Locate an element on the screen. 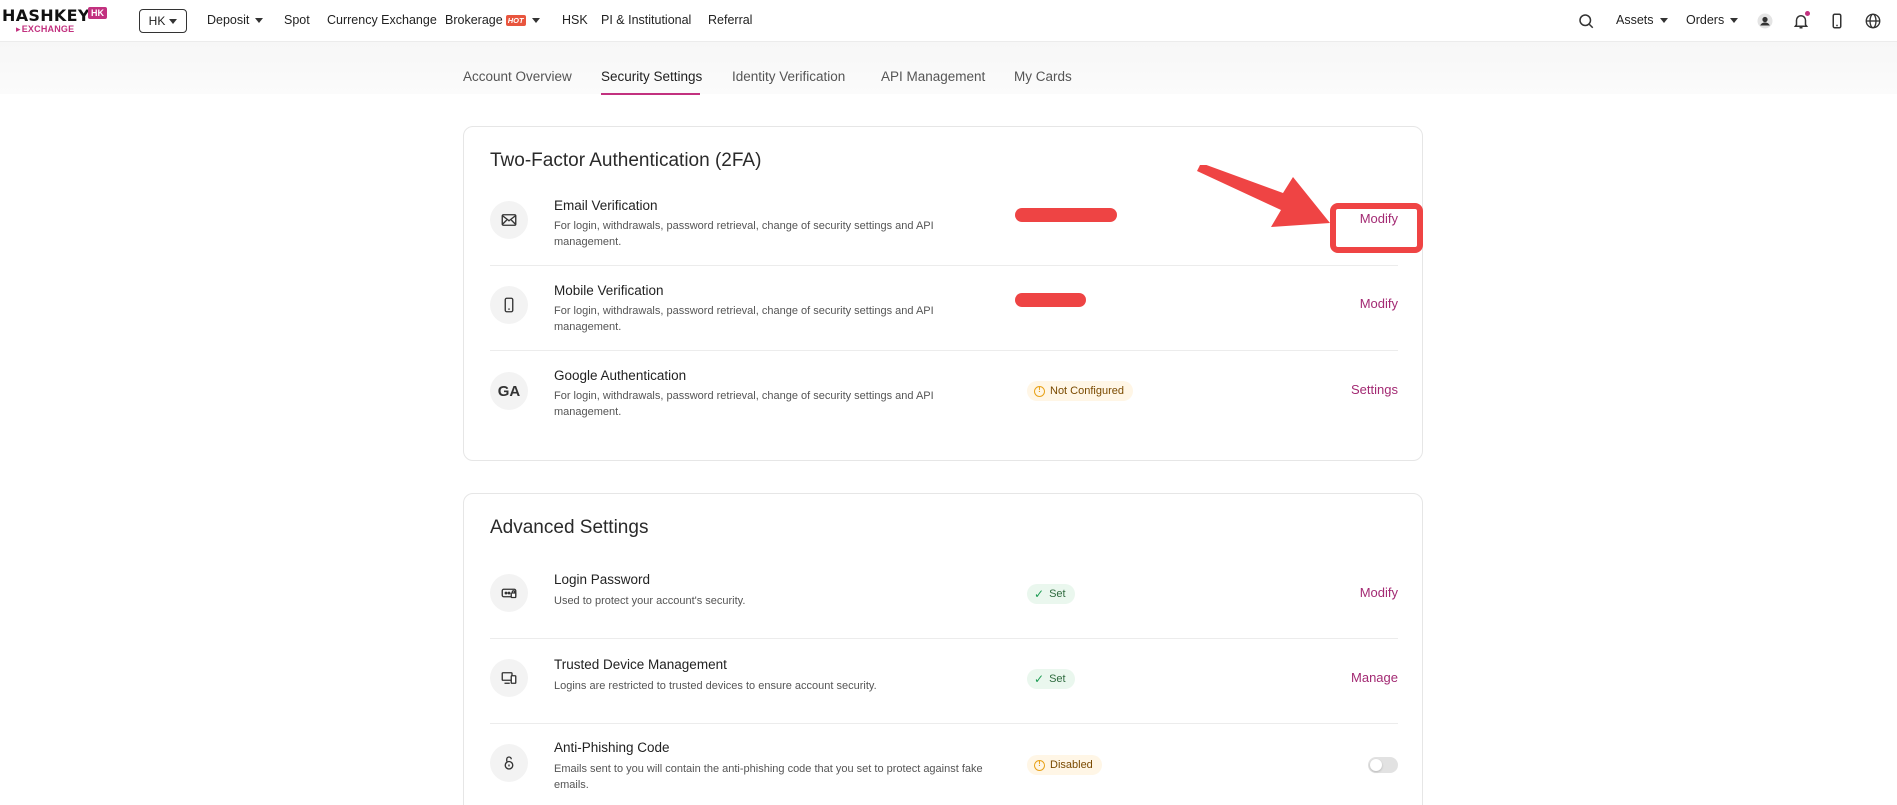 This screenshot has height=805, width=1897. nav-referral: Referral is located at coordinates (730, 20).